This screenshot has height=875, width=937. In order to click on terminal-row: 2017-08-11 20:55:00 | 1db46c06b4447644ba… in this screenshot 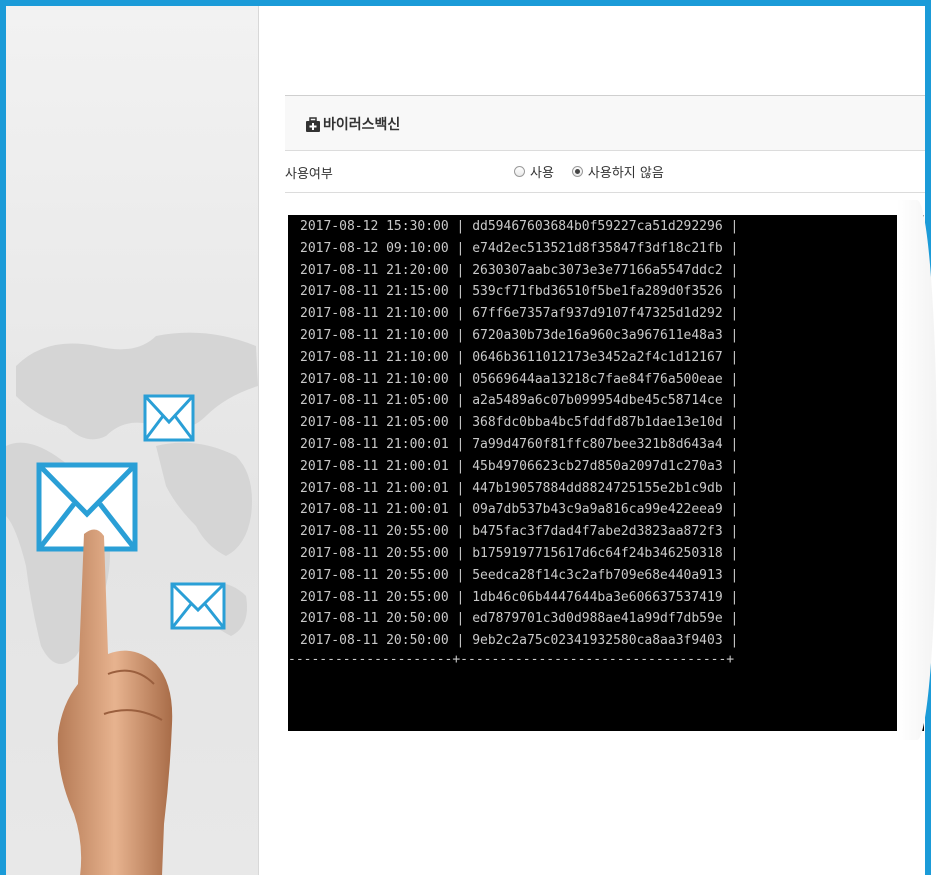, I will do `click(519, 597)`.